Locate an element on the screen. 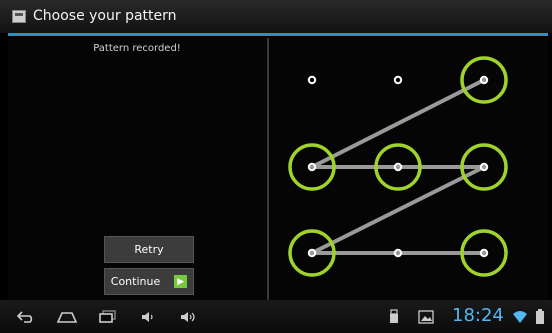 This screenshot has height=333, width=552. recent-apps-icon is located at coordinates (108, 317).